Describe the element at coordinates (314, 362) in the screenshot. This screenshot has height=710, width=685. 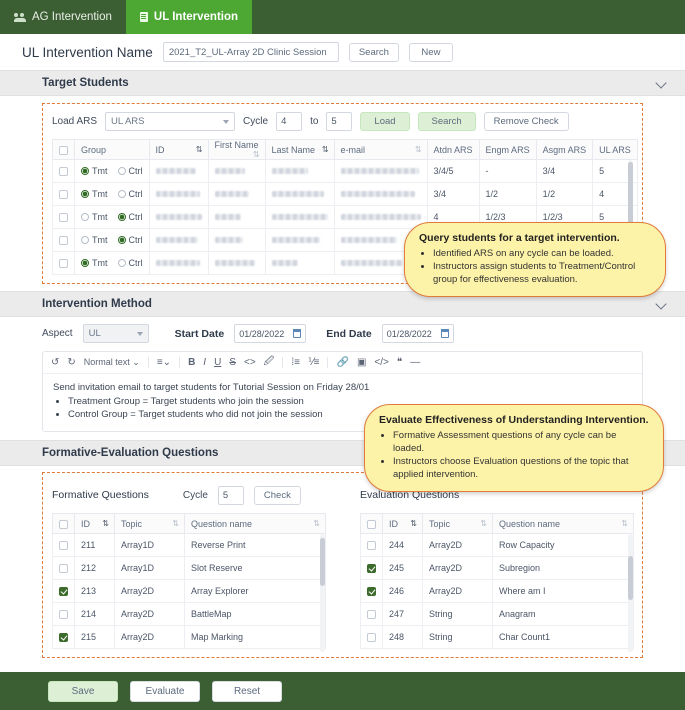
I see `numbered-list-icon: ⅟≡` at that location.